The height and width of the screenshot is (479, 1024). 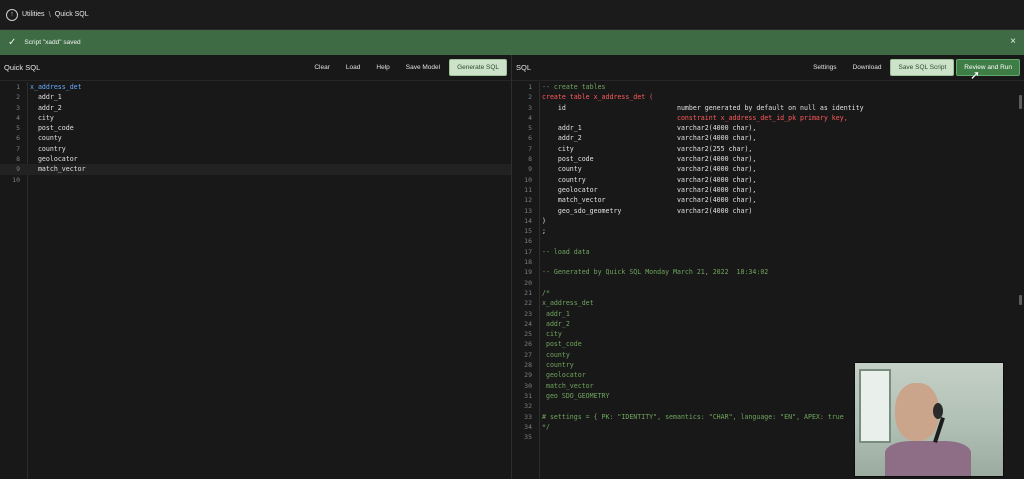 I want to click on code-line: 5 post_code, so click(x=45, y=128).